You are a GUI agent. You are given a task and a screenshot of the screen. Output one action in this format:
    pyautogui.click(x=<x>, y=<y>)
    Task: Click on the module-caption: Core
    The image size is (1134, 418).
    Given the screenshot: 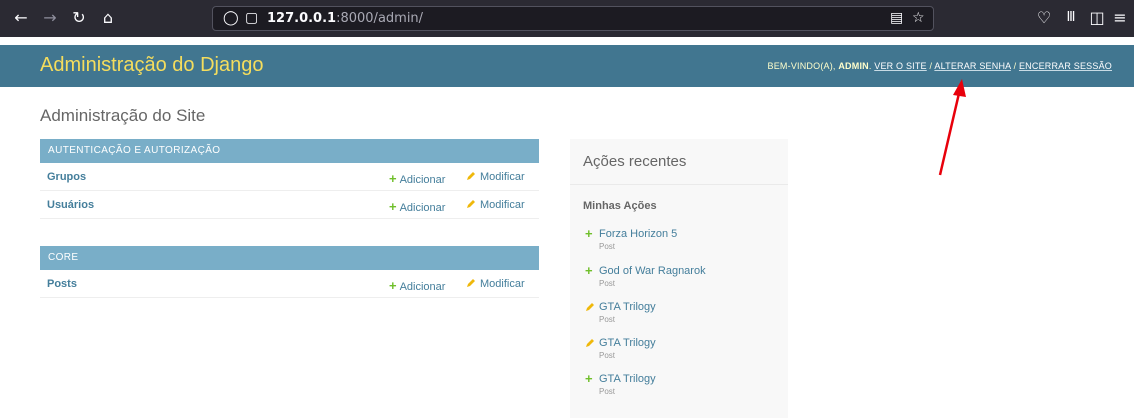 What is the action you would take?
    pyautogui.click(x=289, y=258)
    